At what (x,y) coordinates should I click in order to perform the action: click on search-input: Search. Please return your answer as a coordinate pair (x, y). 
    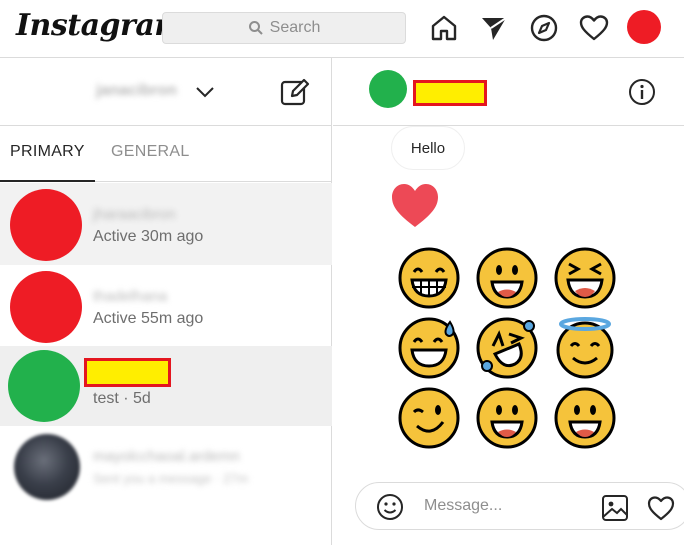
    Looking at the image, I should click on (284, 28).